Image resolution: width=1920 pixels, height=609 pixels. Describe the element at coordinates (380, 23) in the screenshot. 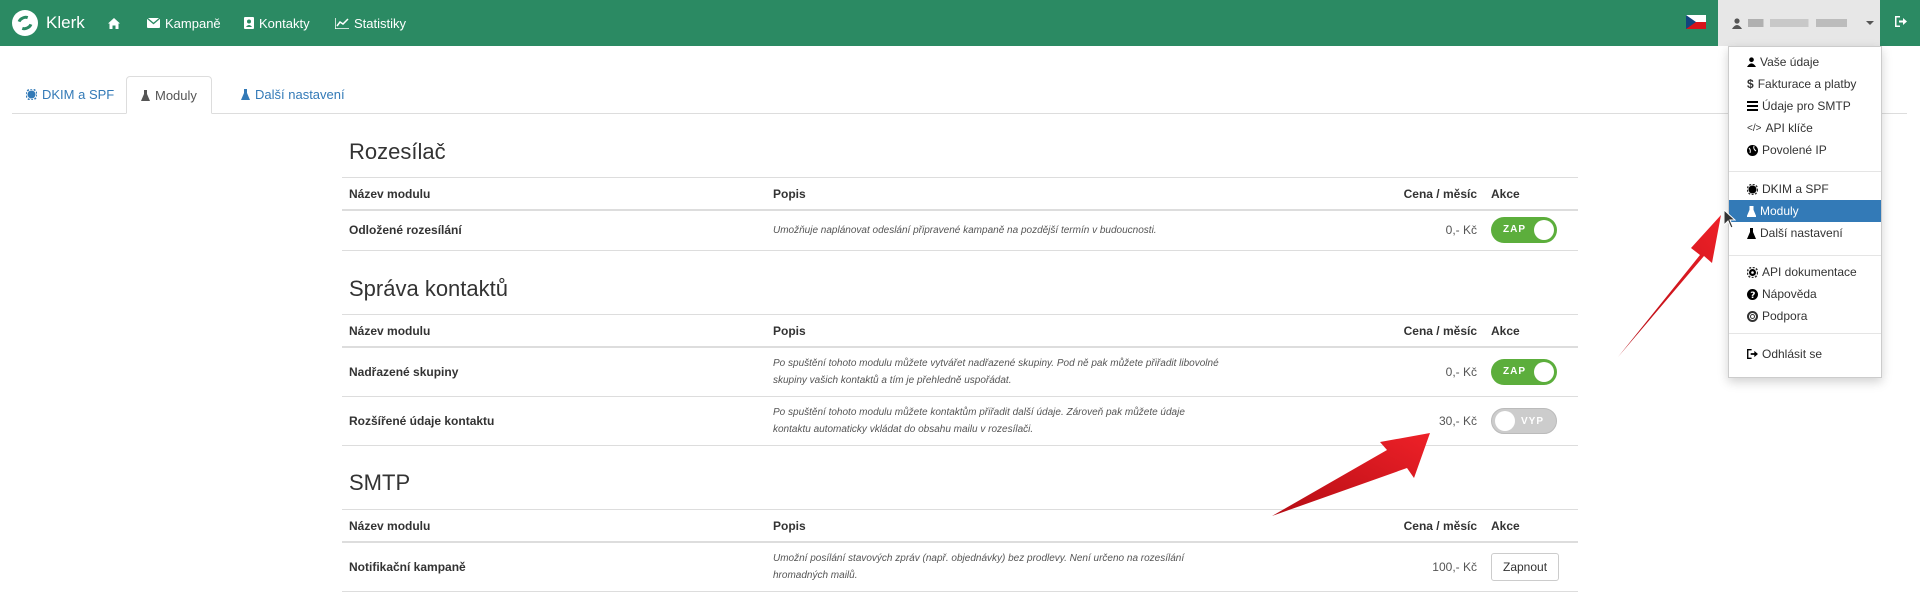

I see `nav-statistiky-label: Statistiky` at that location.